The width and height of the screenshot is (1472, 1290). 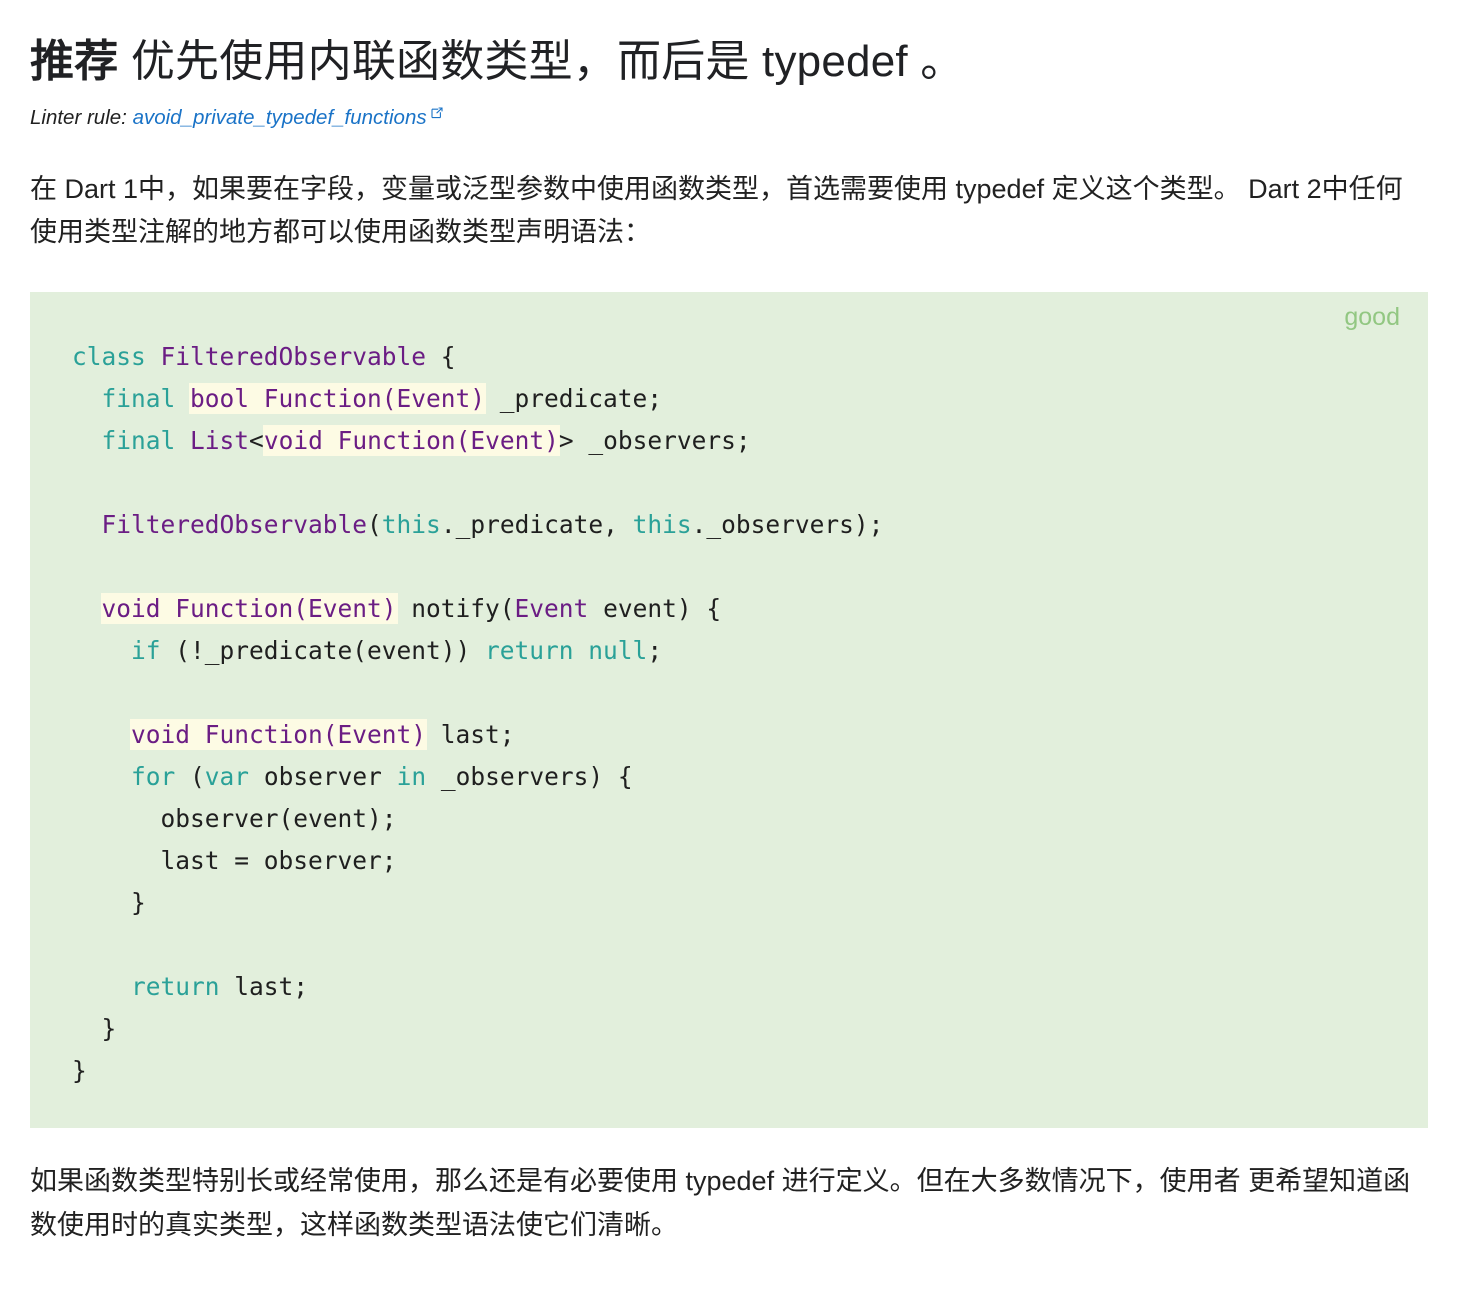 I want to click on code-token: observer, so click(x=323, y=777).